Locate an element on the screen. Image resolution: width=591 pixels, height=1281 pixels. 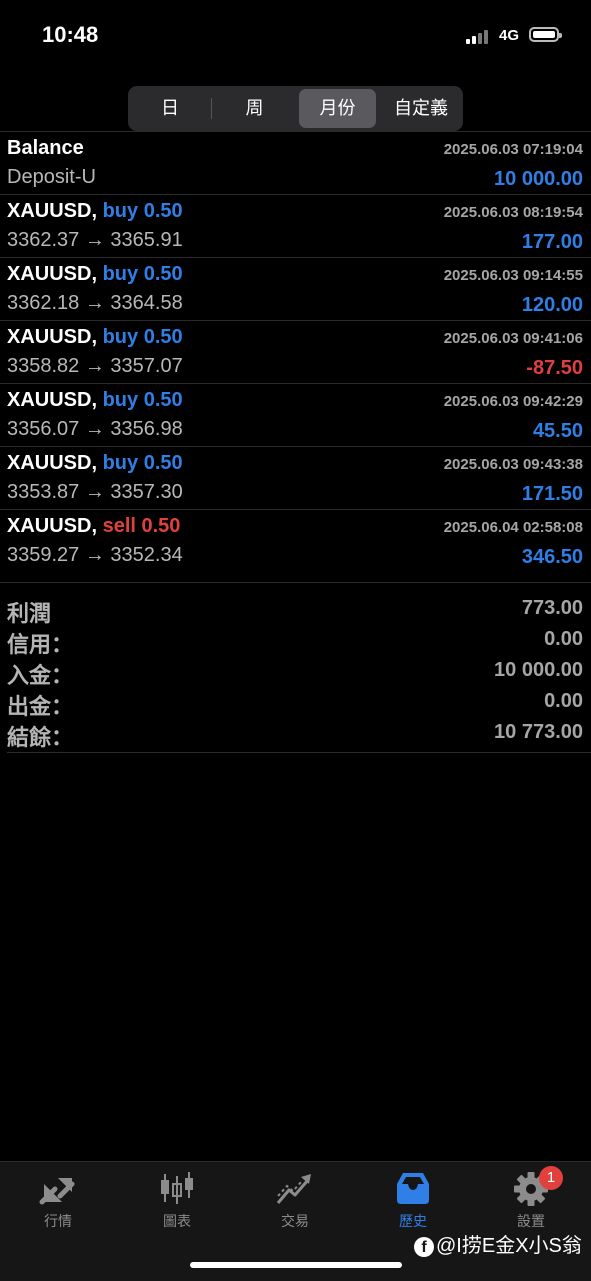
summary-row-balance: 結餘： 10 773.00 is located at coordinates (295, 732).